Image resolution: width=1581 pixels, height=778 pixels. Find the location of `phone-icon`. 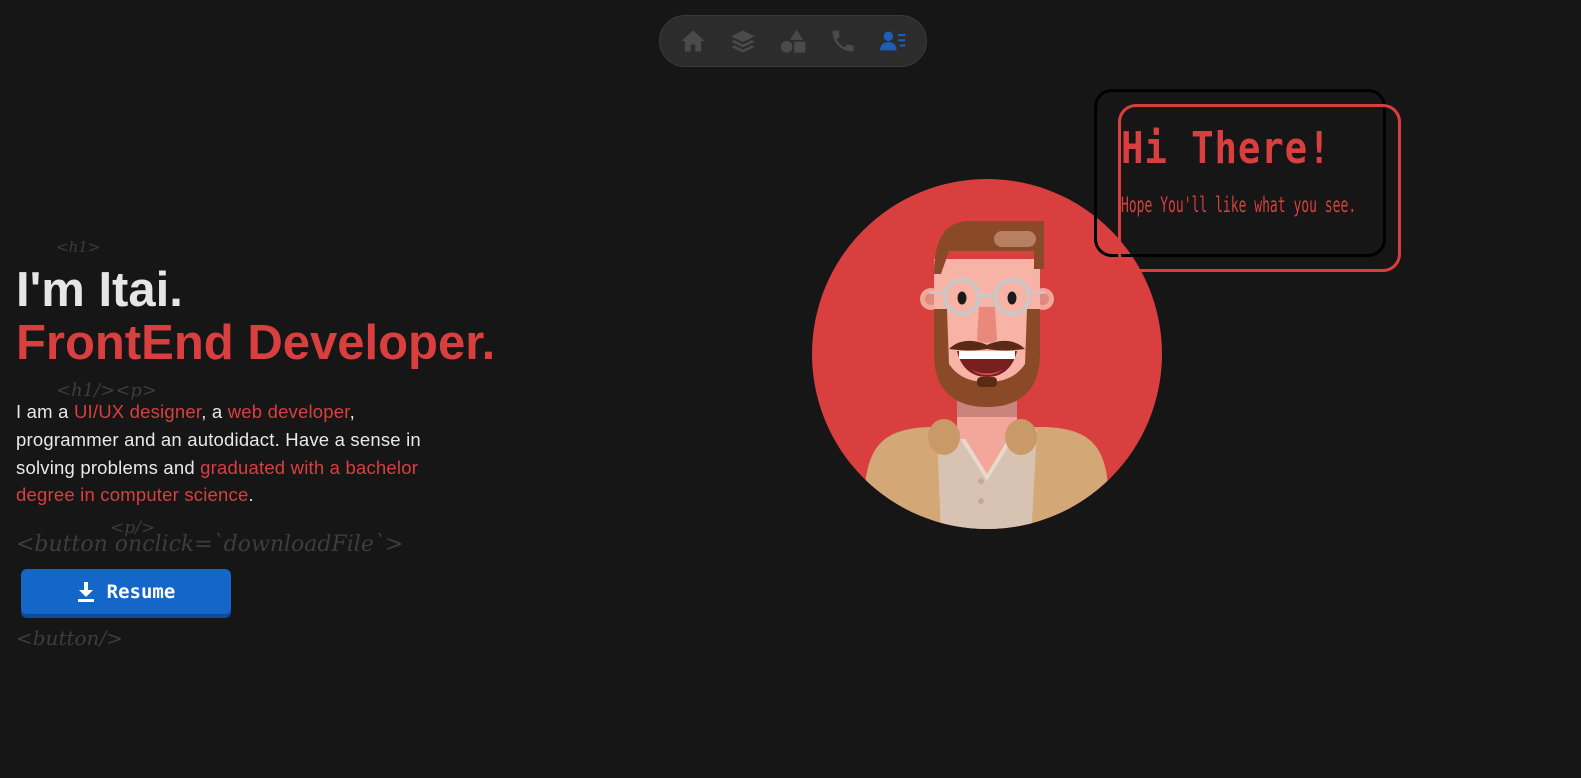

phone-icon is located at coordinates (843, 41).